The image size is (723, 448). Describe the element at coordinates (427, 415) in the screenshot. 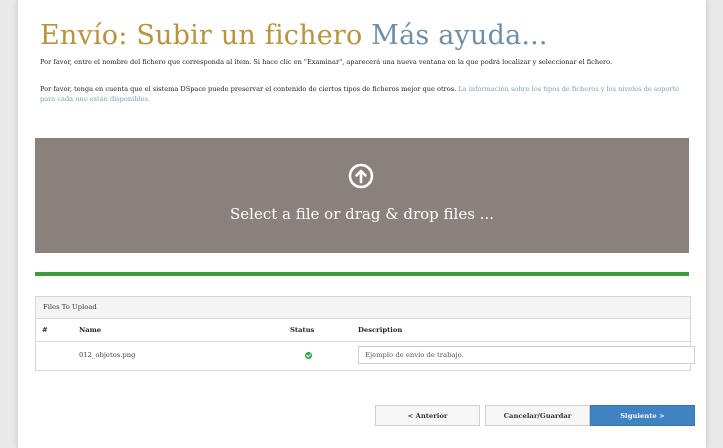

I see `previous-button: < Anterior` at that location.